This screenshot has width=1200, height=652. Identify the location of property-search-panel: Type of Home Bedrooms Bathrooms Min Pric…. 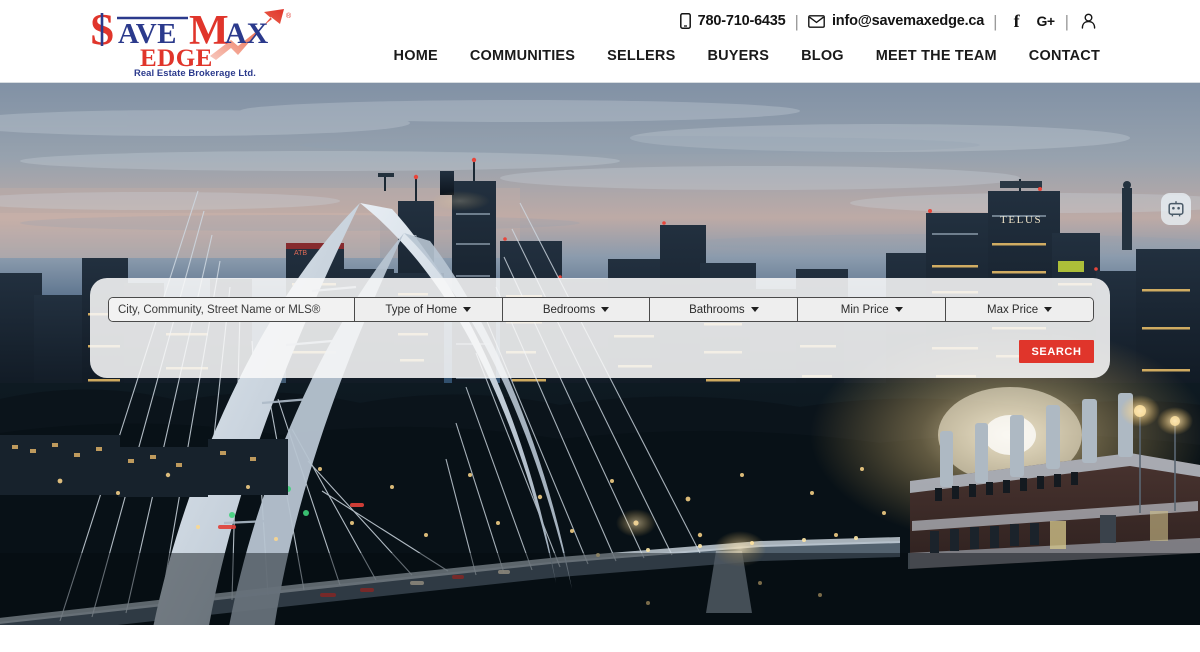
(600, 328).